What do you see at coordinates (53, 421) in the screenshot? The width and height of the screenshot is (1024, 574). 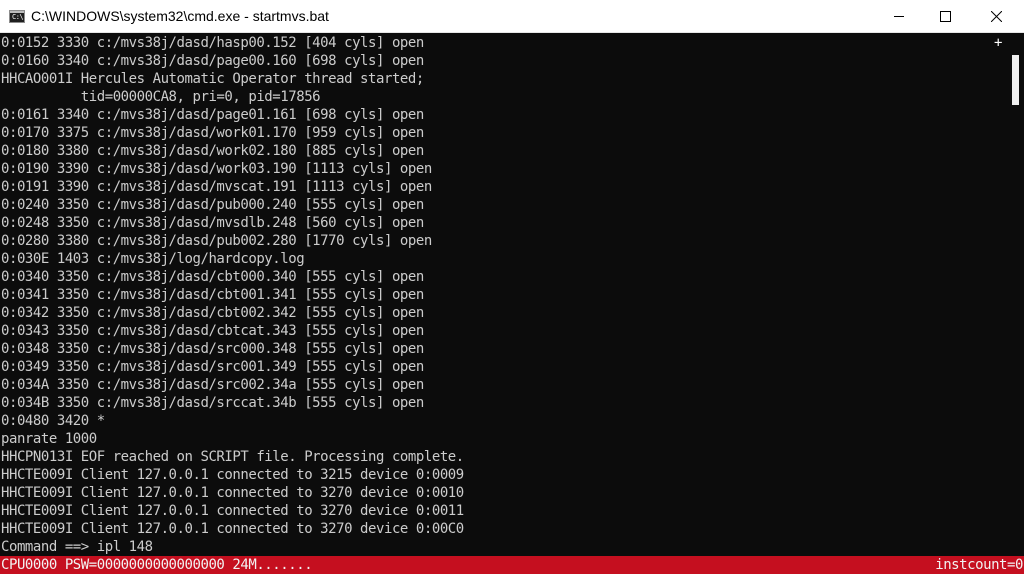 I see `console-line: 0:0480 3420 *` at bounding box center [53, 421].